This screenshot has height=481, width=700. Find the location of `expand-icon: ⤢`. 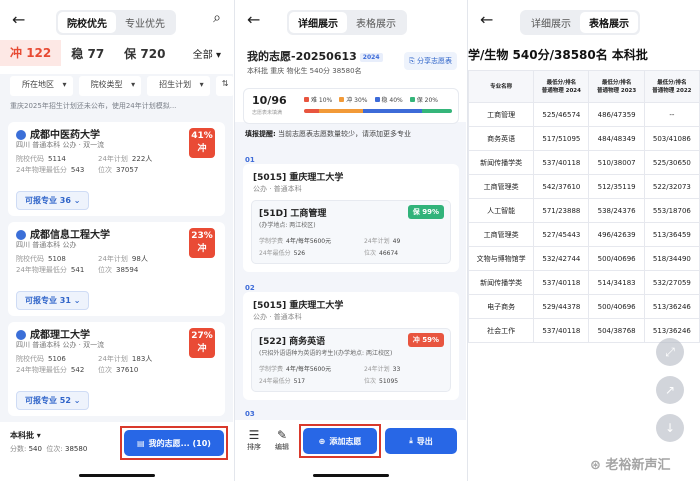

expand-icon: ⤢ is located at coordinates (670, 352).